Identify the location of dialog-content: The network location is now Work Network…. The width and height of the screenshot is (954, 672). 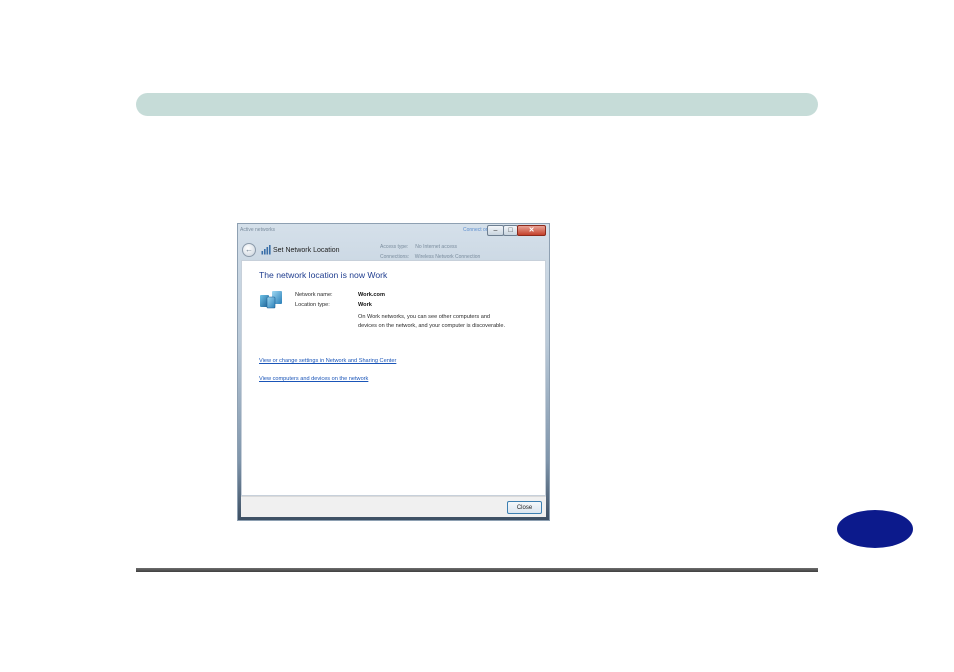
(393, 378).